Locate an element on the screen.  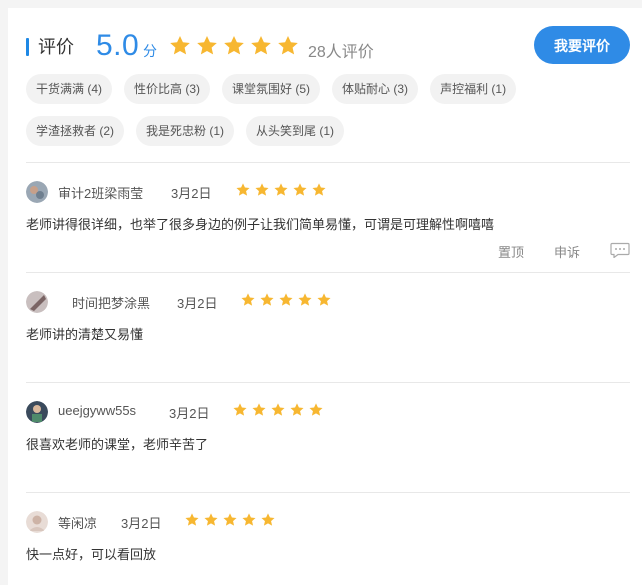
review-actions: 置顶 申诉 is located at coordinates (564, 251).